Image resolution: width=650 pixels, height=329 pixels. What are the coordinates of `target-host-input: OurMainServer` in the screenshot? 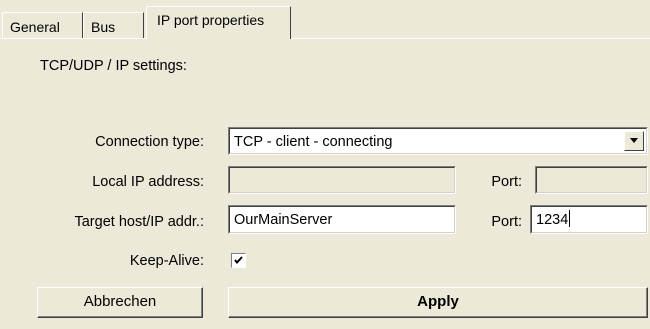 It's located at (342, 219).